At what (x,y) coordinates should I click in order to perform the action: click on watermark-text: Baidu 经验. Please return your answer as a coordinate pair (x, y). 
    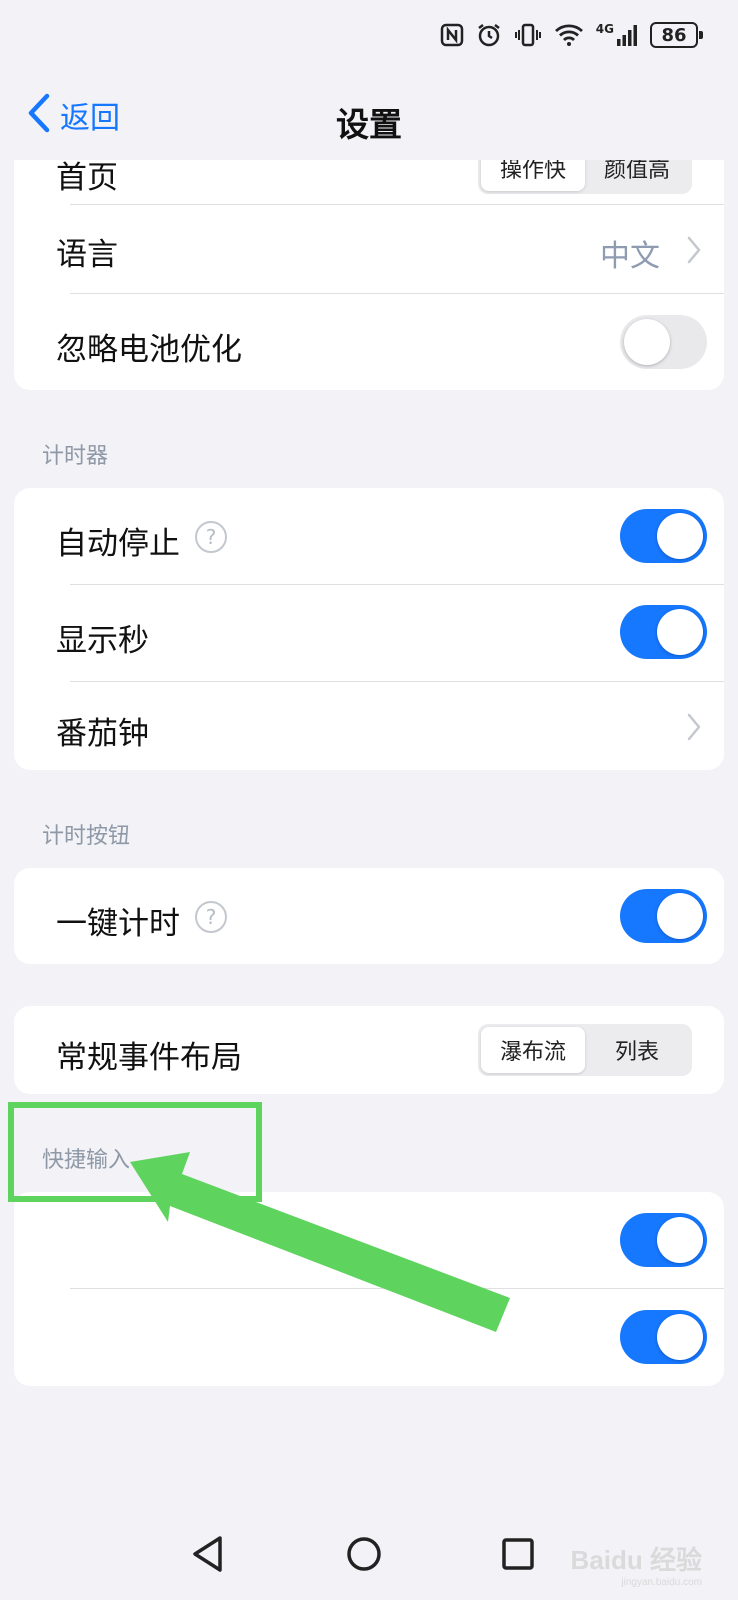
    Looking at the image, I should click on (636, 1560).